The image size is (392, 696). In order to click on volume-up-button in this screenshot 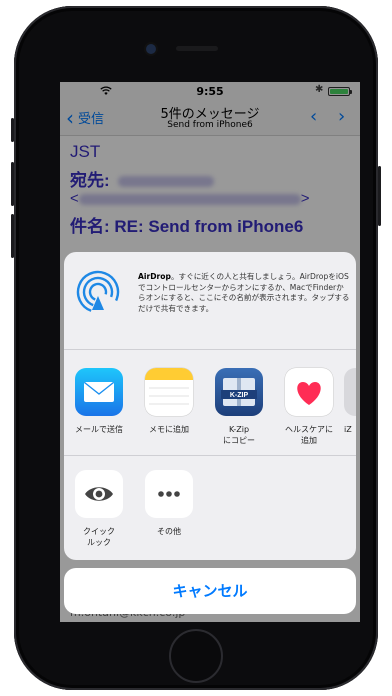, I will do `click(12, 184)`.